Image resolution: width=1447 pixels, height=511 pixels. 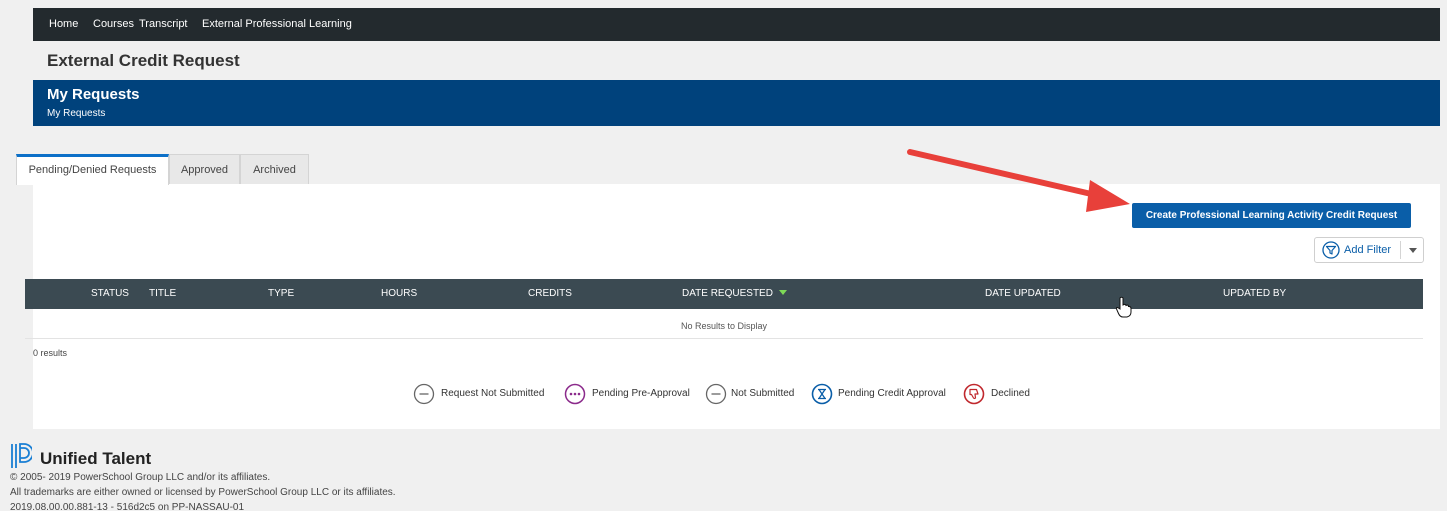 I want to click on add-filter-label: Add Filter, so click(x=1368, y=250).